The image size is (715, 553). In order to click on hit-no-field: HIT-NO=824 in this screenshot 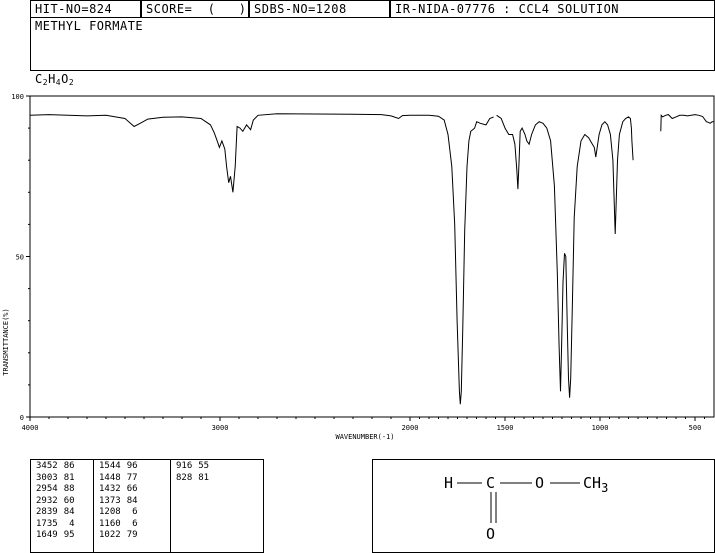, I will do `click(85, 9)`.